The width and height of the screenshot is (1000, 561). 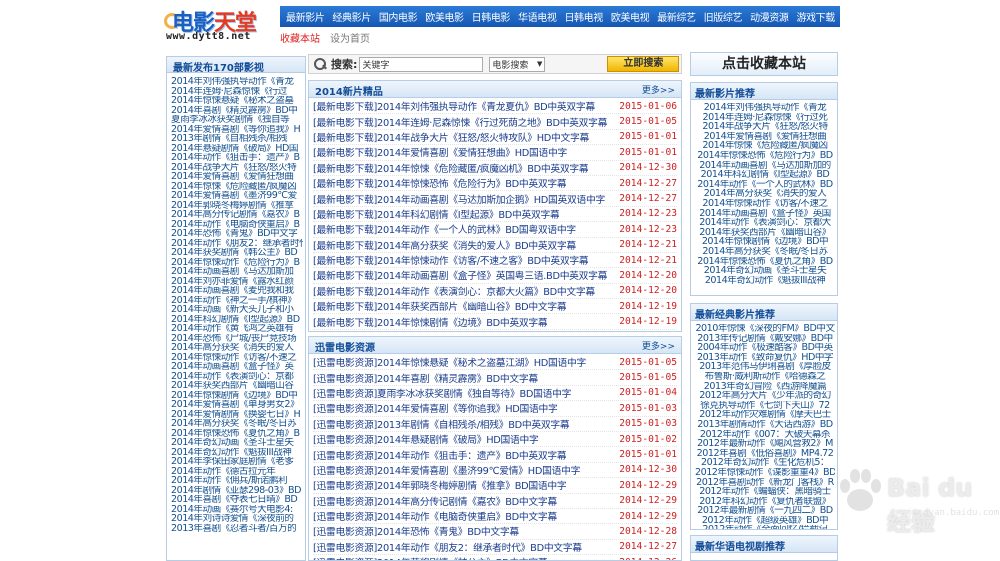 What do you see at coordinates (237, 139) in the screenshot?
I see `movie-link: 2013年剧情《自相残杀/相残` at bounding box center [237, 139].